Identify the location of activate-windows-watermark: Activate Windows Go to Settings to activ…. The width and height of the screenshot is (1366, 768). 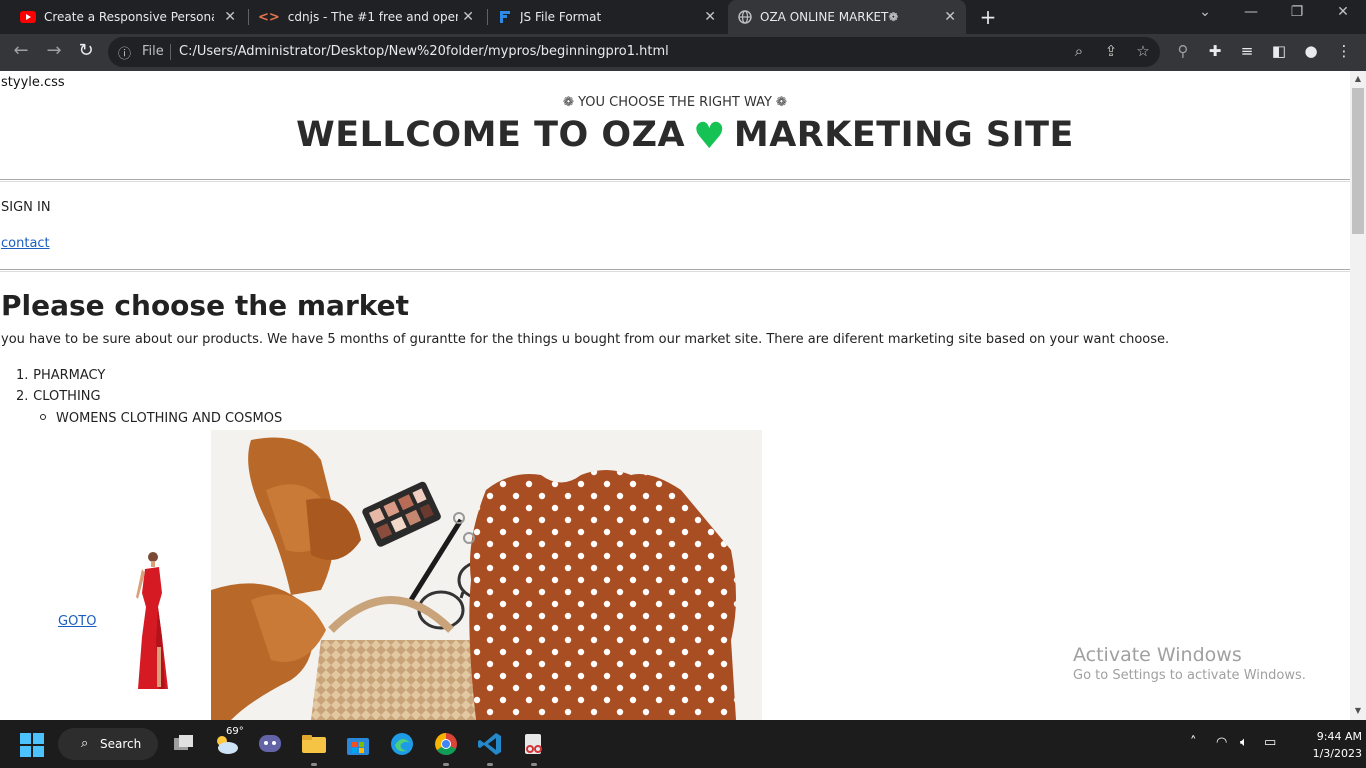
(1189, 663).